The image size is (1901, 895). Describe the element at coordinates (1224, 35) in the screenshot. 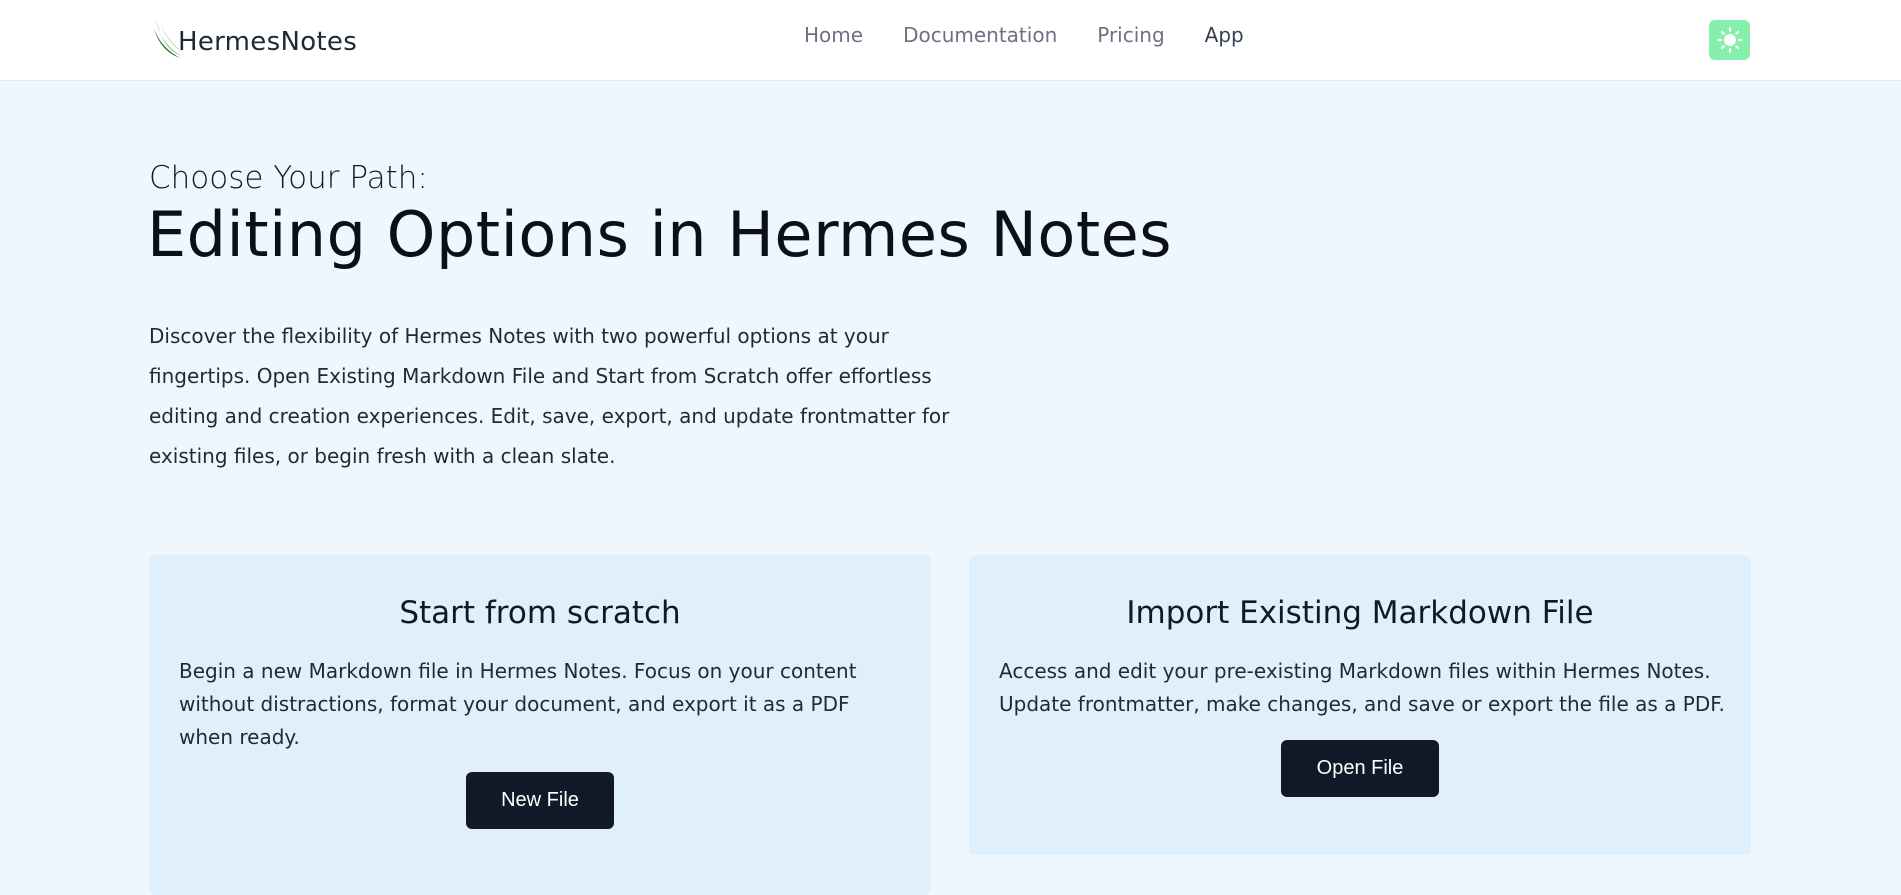

I see `nav-link-app: App` at that location.